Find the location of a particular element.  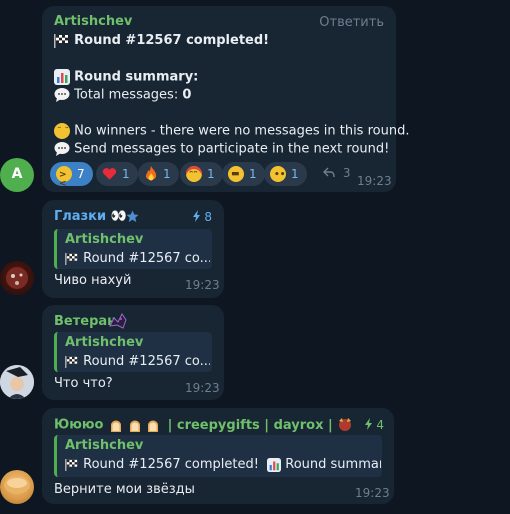

message-author-line: Юююо | creepygifts | dayrox | is located at coordinates (203, 425).